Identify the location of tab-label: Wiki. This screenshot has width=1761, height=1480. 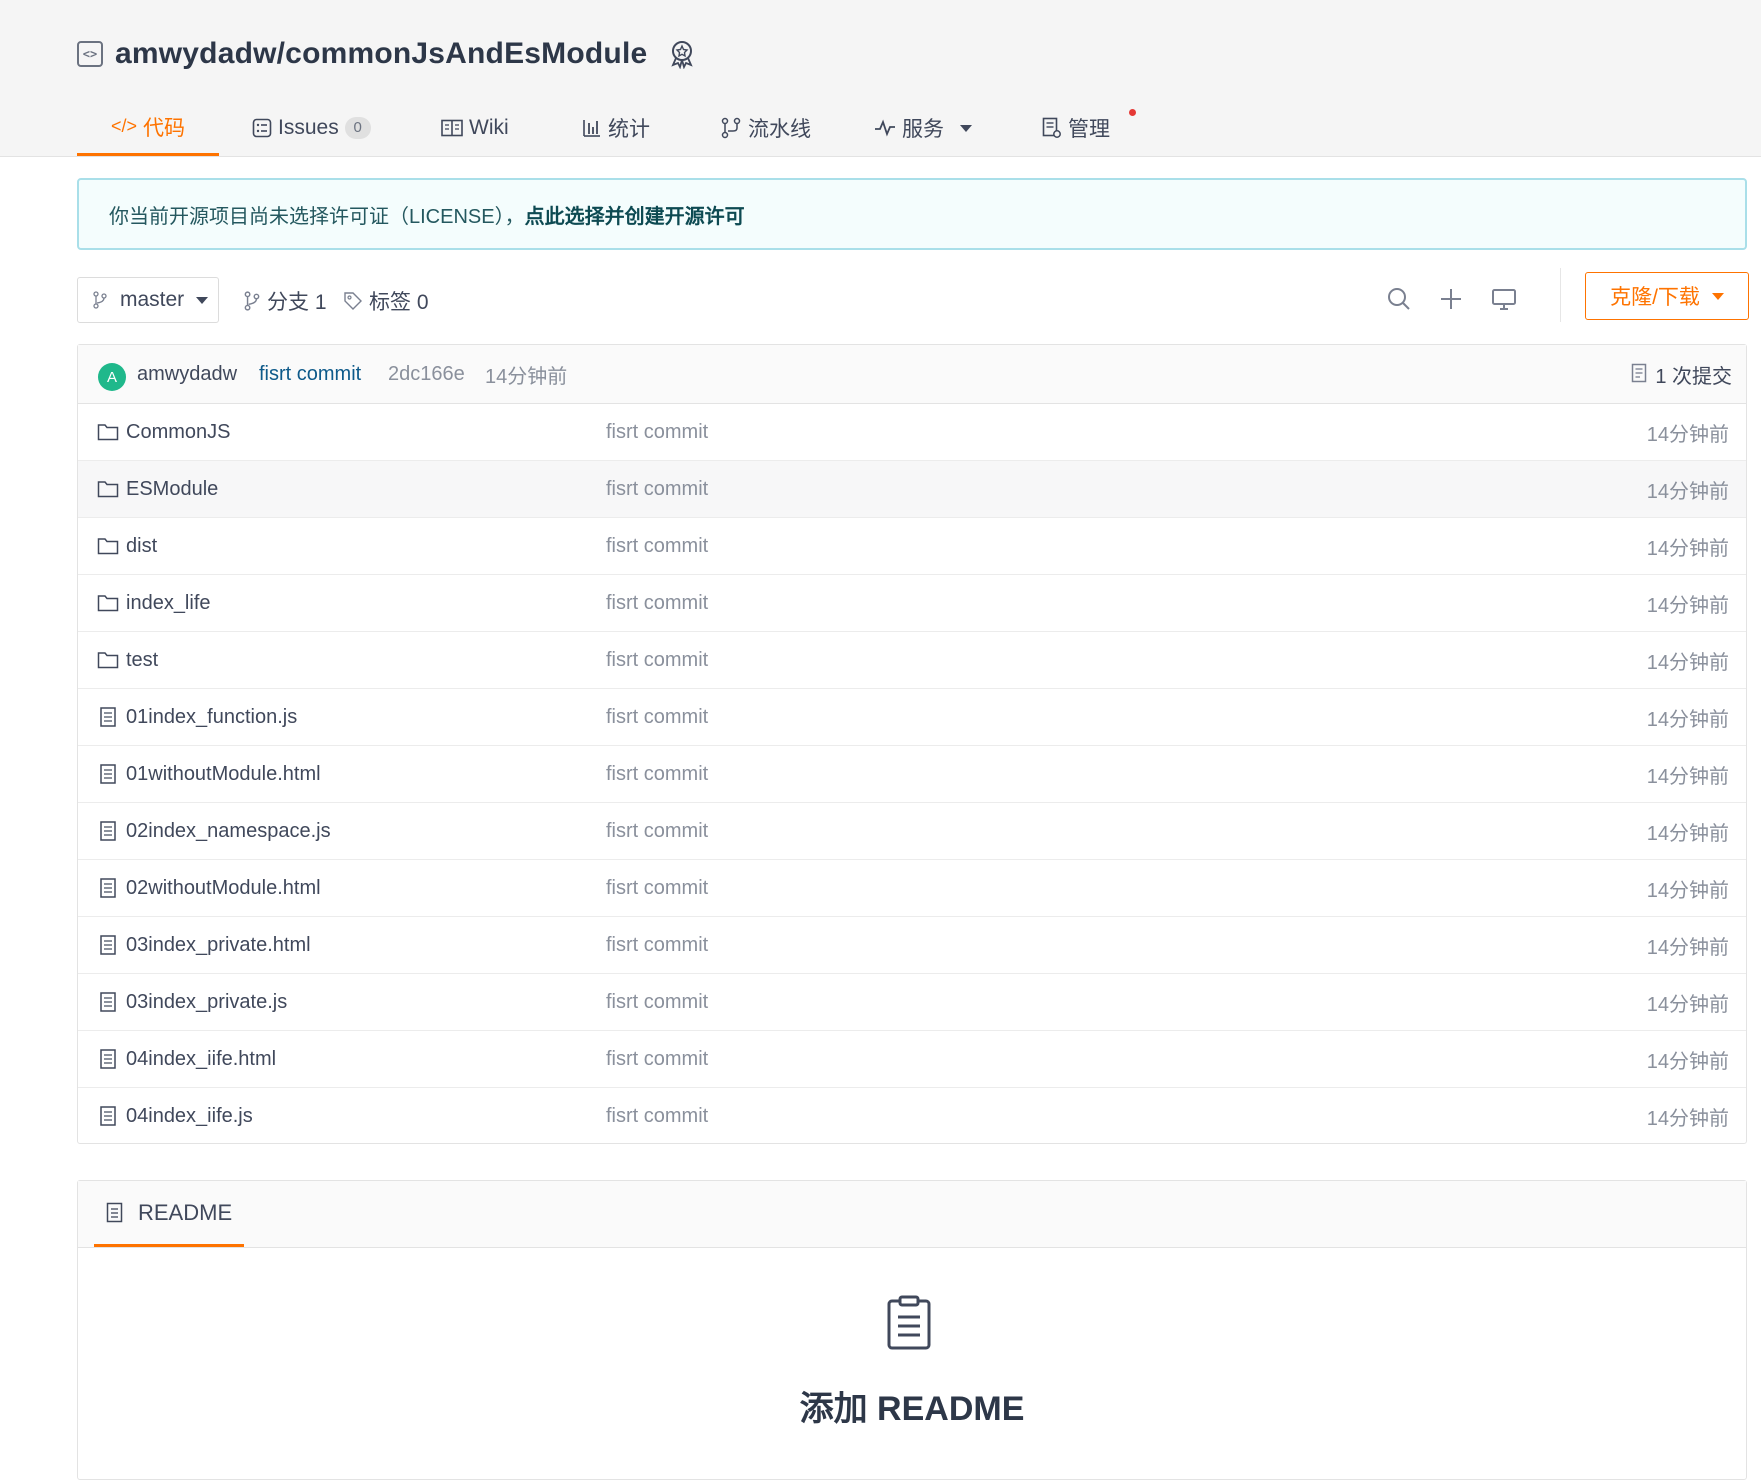
(489, 127).